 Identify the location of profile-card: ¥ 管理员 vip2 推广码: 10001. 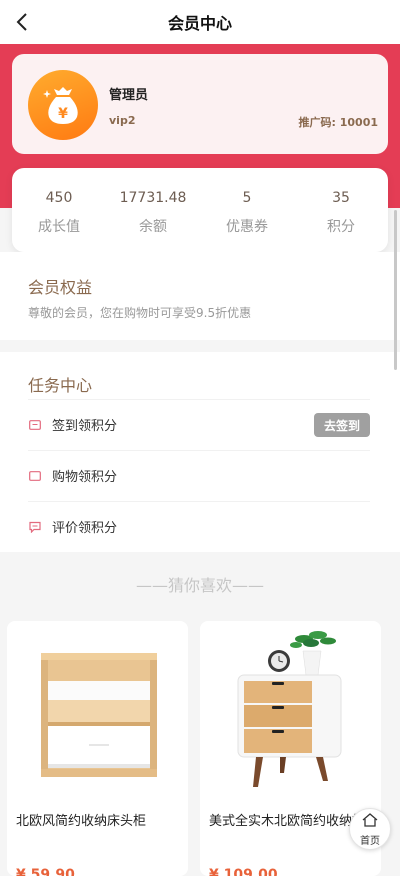
(200, 104).